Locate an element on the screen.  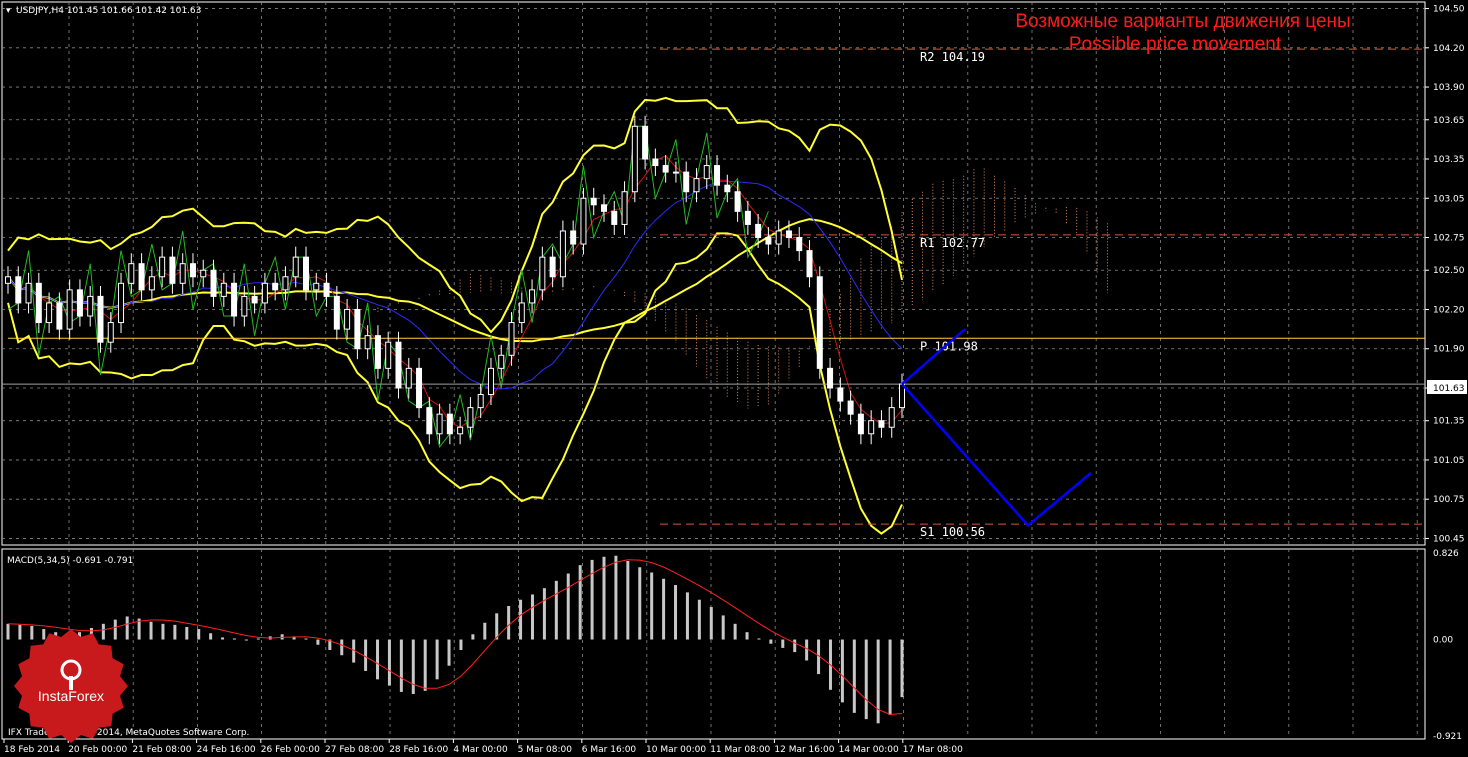
x-tick-label: 14 Mar 00:00 is located at coordinates (869, 750).